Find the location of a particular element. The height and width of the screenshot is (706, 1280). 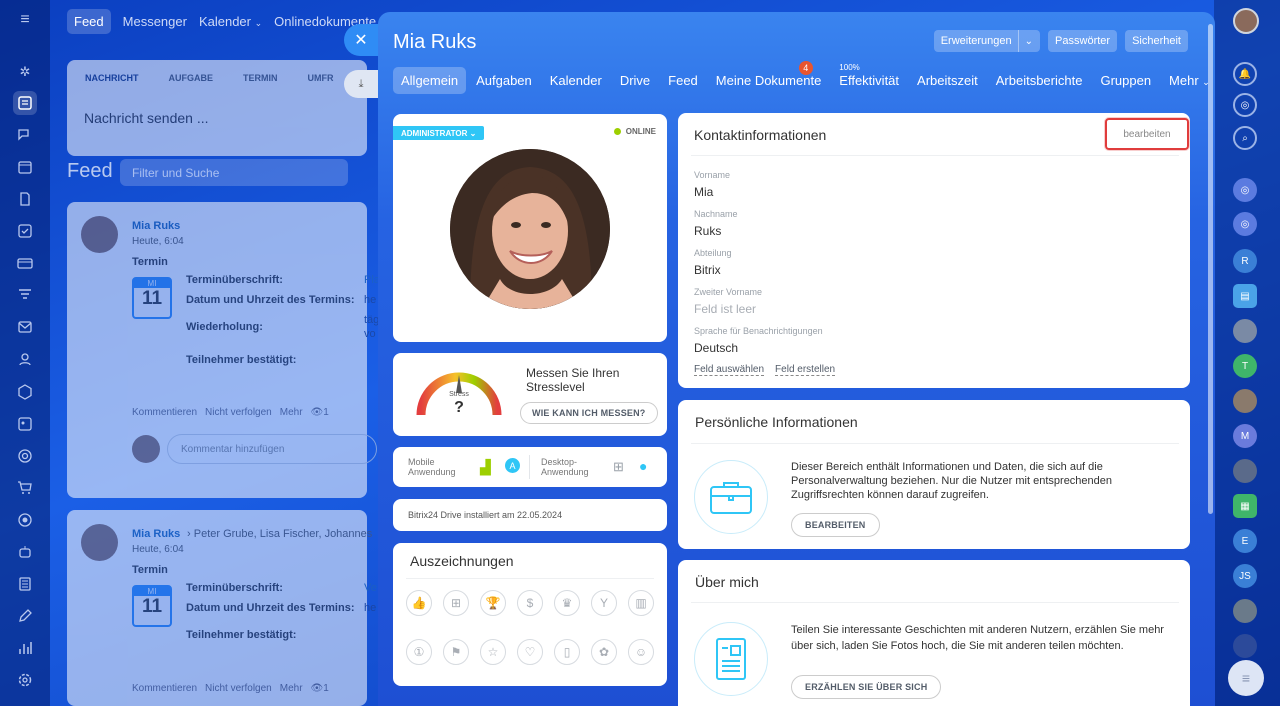

composer-tab-task: AUFGABE is located at coordinates (191, 78).